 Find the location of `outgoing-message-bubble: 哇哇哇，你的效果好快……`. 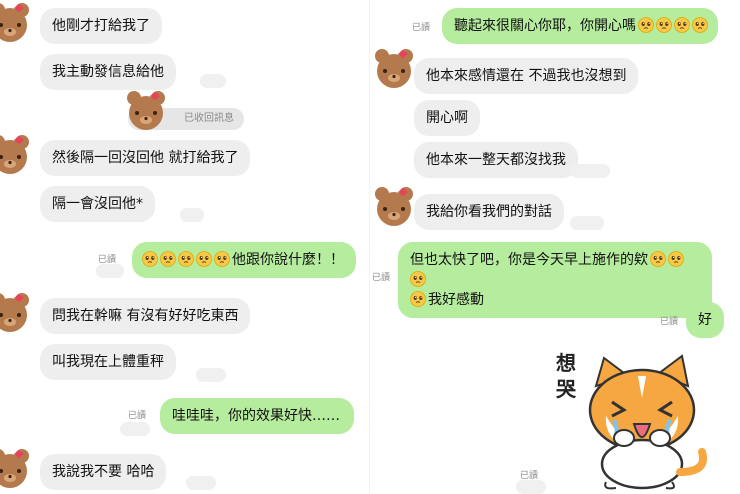

outgoing-message-bubble: 哇哇哇，你的效果好快…… is located at coordinates (257, 416).